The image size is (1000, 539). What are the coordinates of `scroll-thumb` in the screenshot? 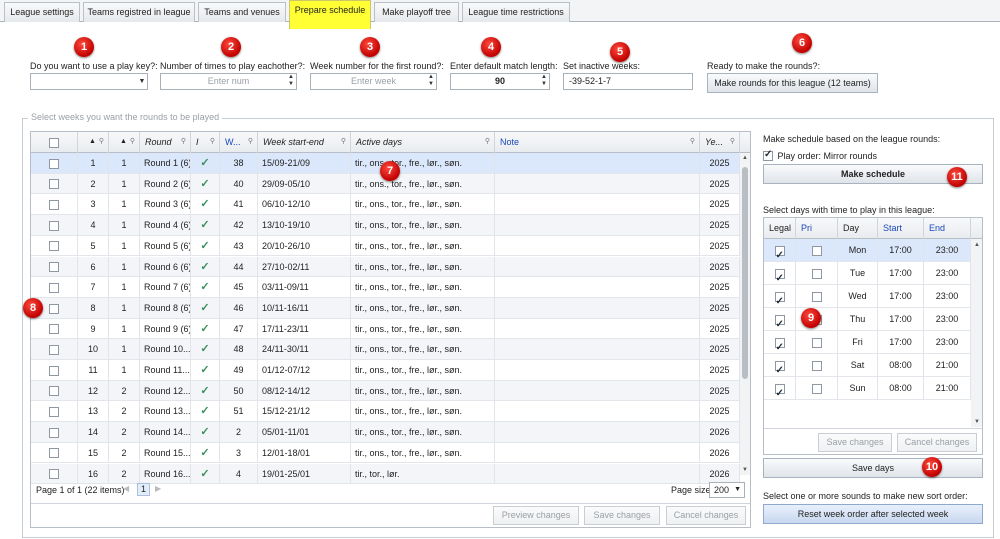 It's located at (745, 273).